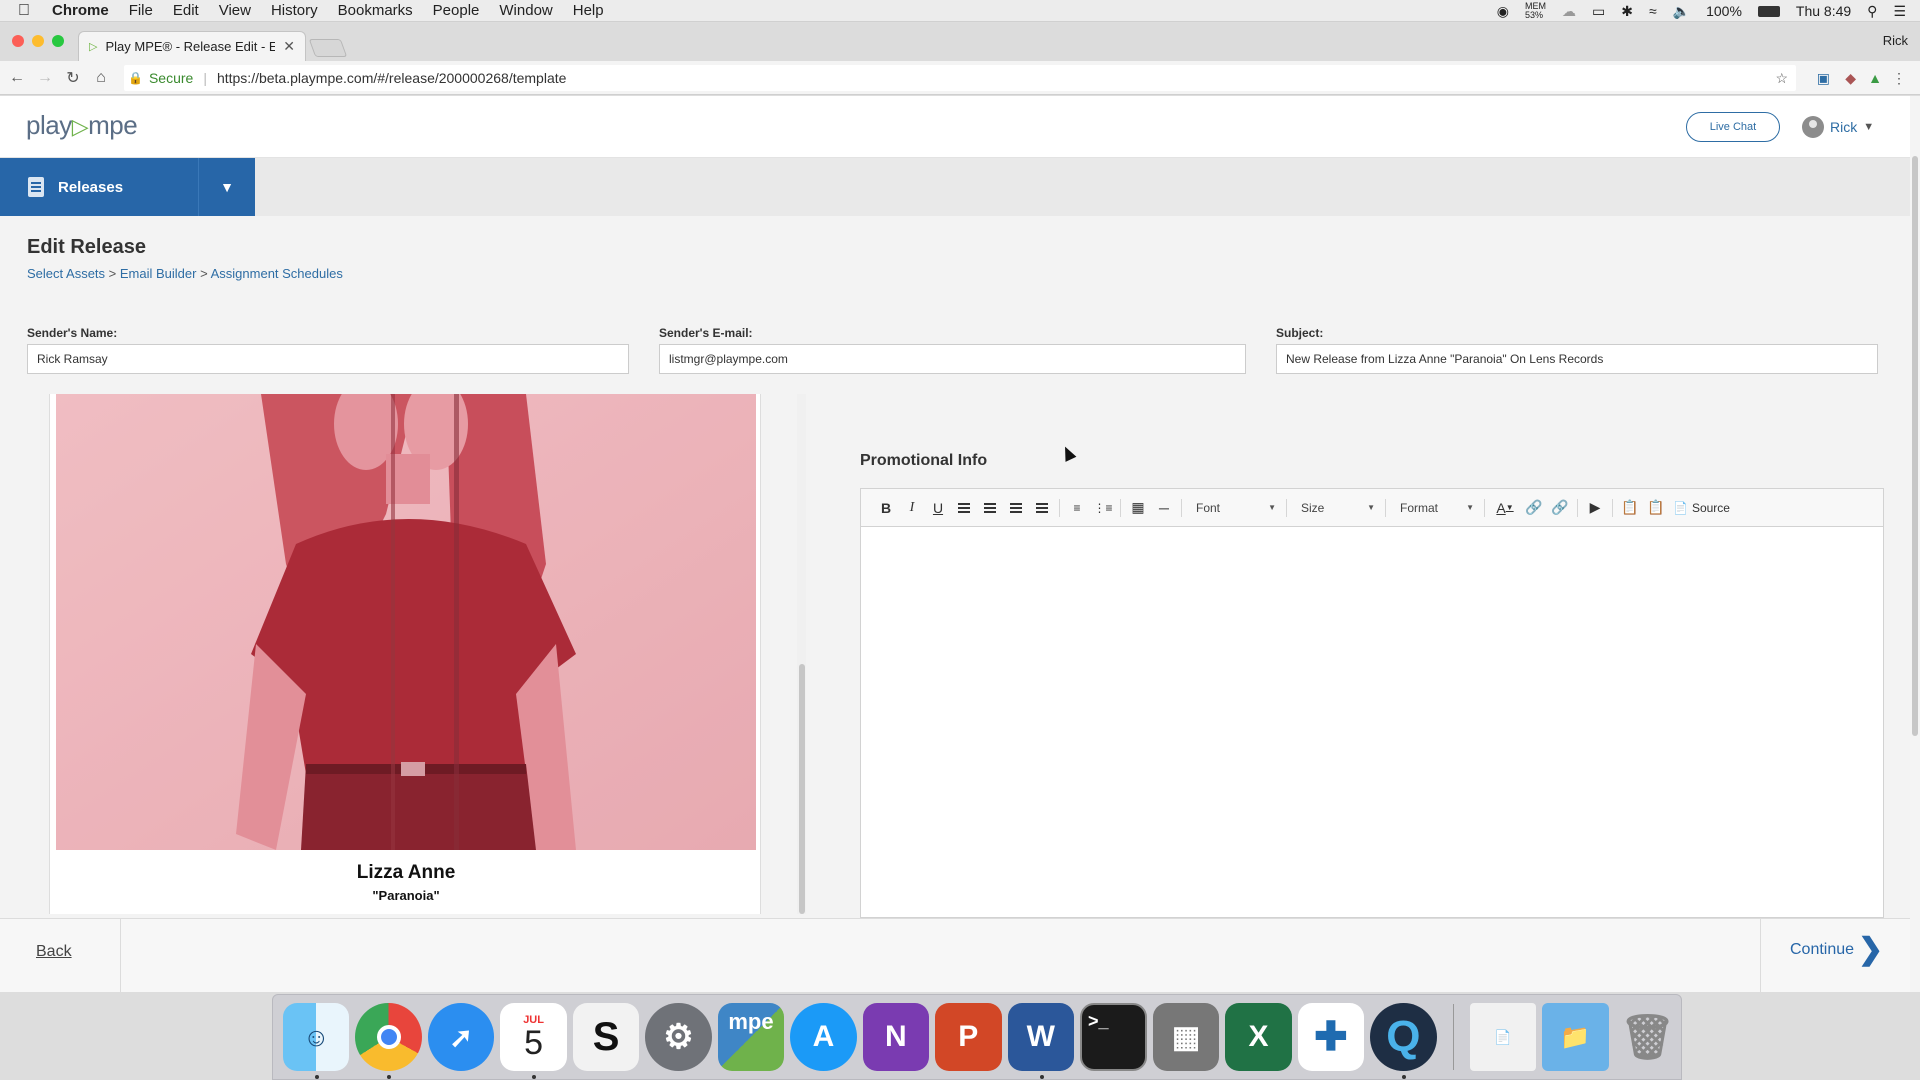 This screenshot has width=1920, height=1080. What do you see at coordinates (1331, 1037) in the screenshot?
I see `tableau-icon: ✚` at bounding box center [1331, 1037].